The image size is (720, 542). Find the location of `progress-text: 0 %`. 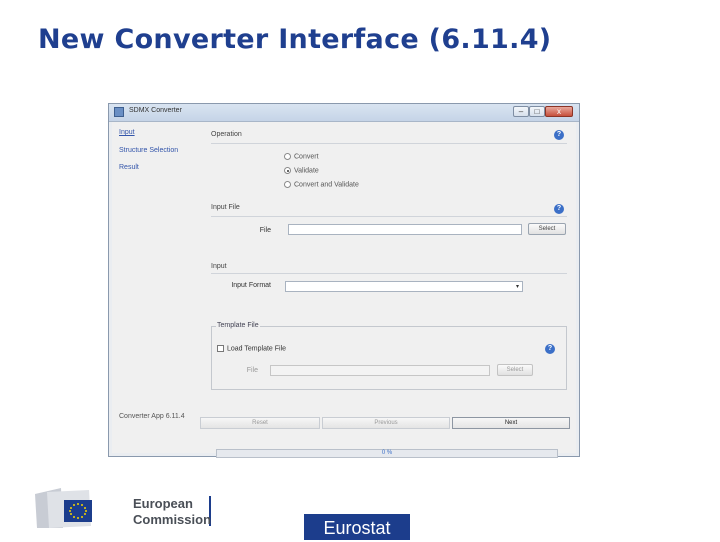

progress-text: 0 % is located at coordinates (387, 453).